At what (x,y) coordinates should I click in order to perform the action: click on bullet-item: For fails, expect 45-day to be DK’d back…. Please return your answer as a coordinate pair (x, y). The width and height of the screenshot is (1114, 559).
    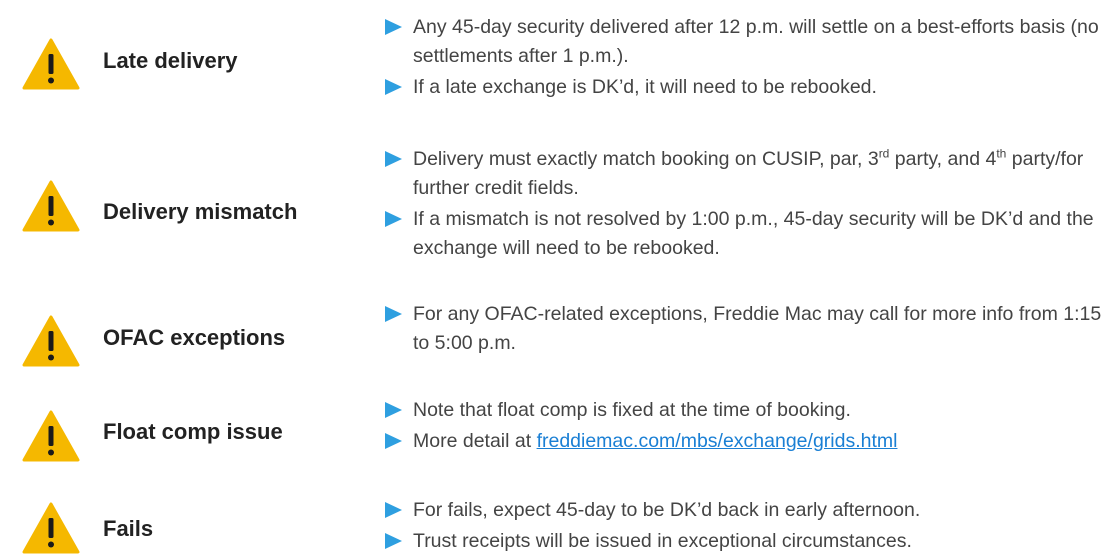
    Looking at the image, I should click on (745, 510).